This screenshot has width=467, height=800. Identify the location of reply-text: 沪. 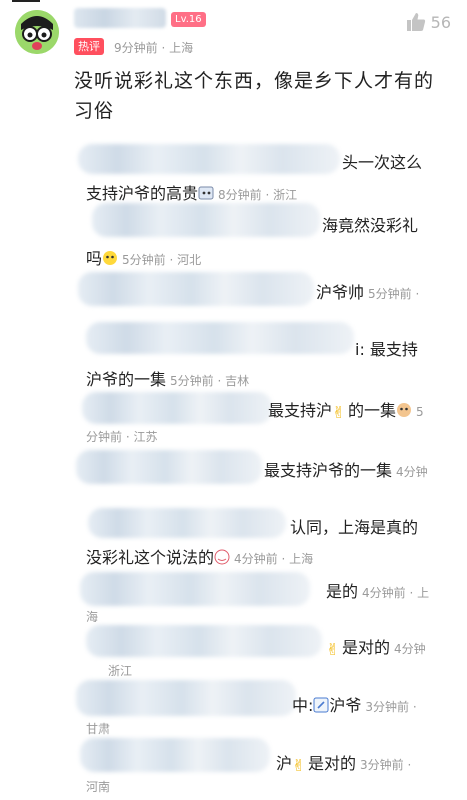
(284, 763).